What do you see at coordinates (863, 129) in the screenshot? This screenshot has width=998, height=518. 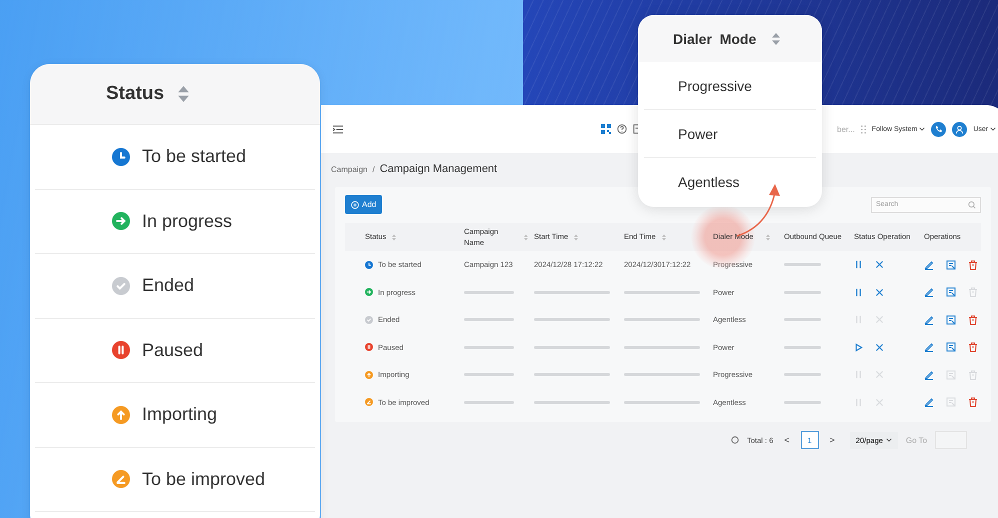 I see `dots-grid-icon` at bounding box center [863, 129].